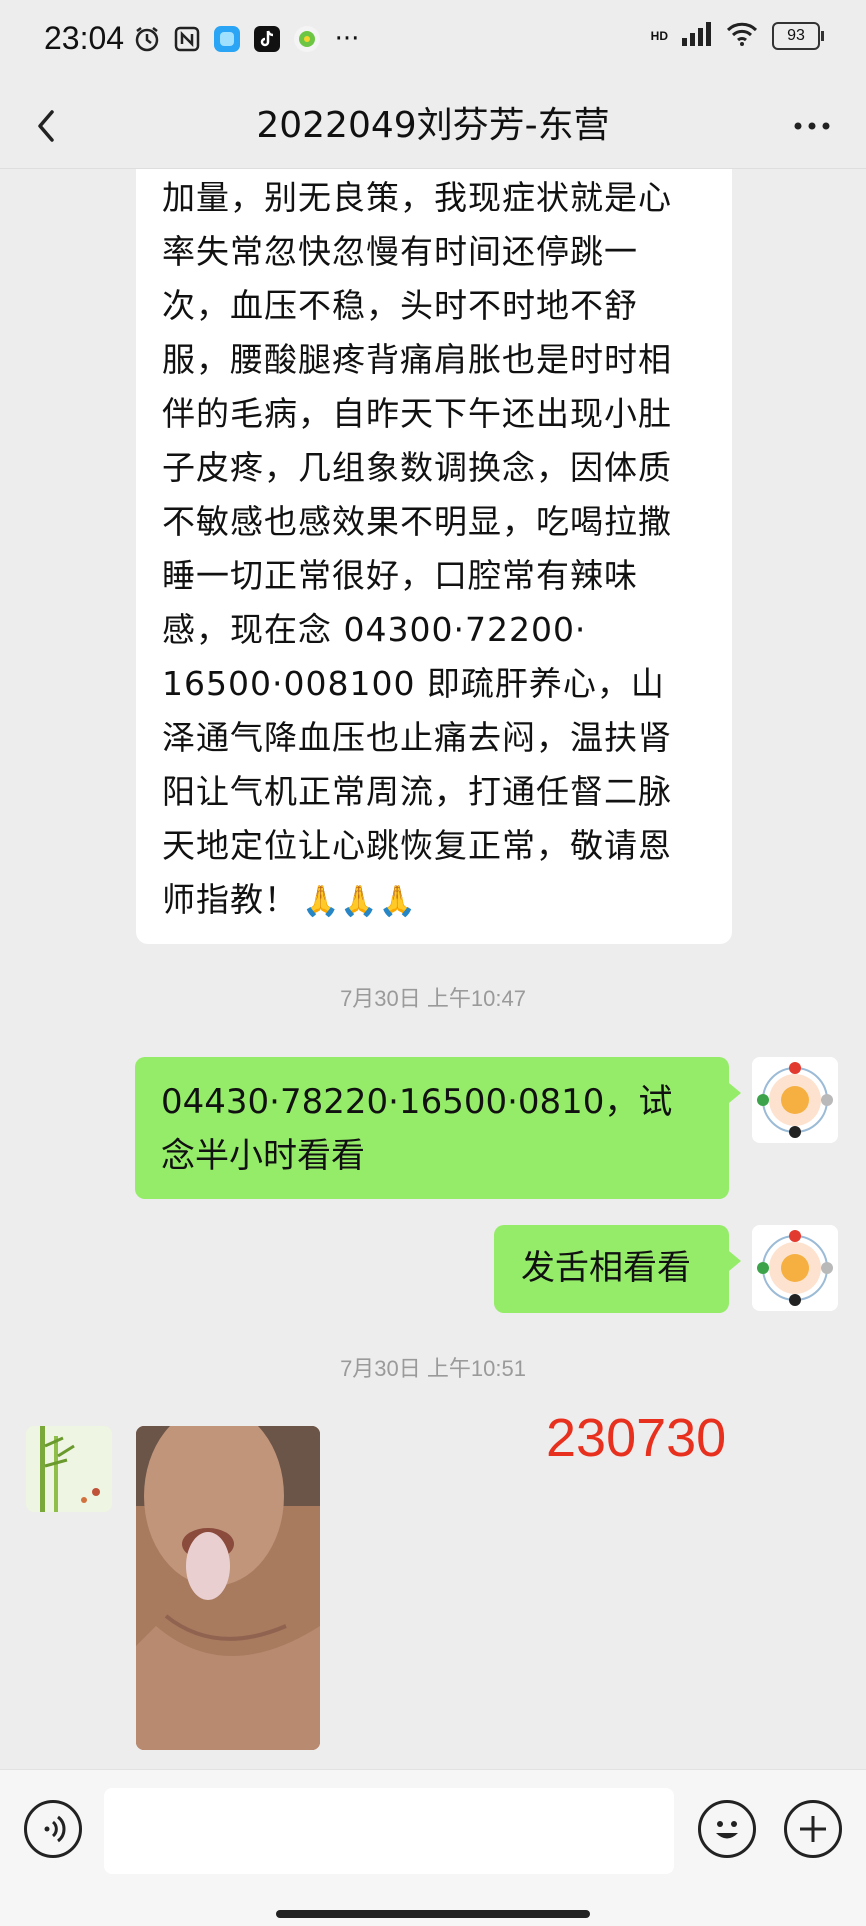 The width and height of the screenshot is (866, 1926). I want to click on emoji-button, so click(727, 1829).